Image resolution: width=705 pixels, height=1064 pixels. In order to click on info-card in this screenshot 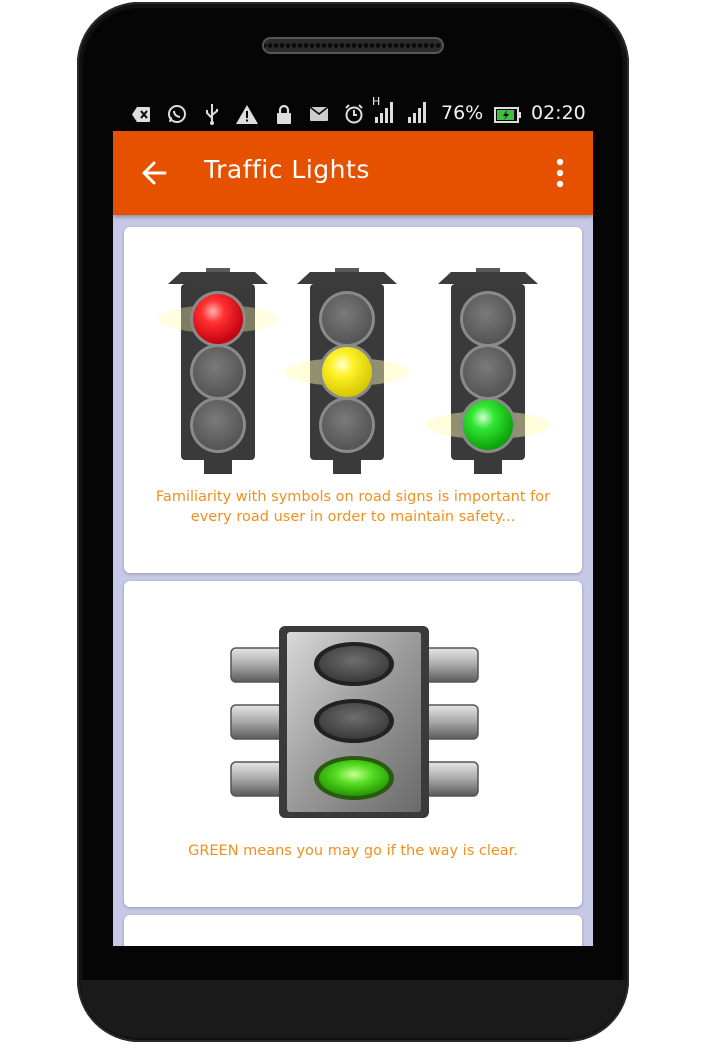, I will do `click(353, 930)`.